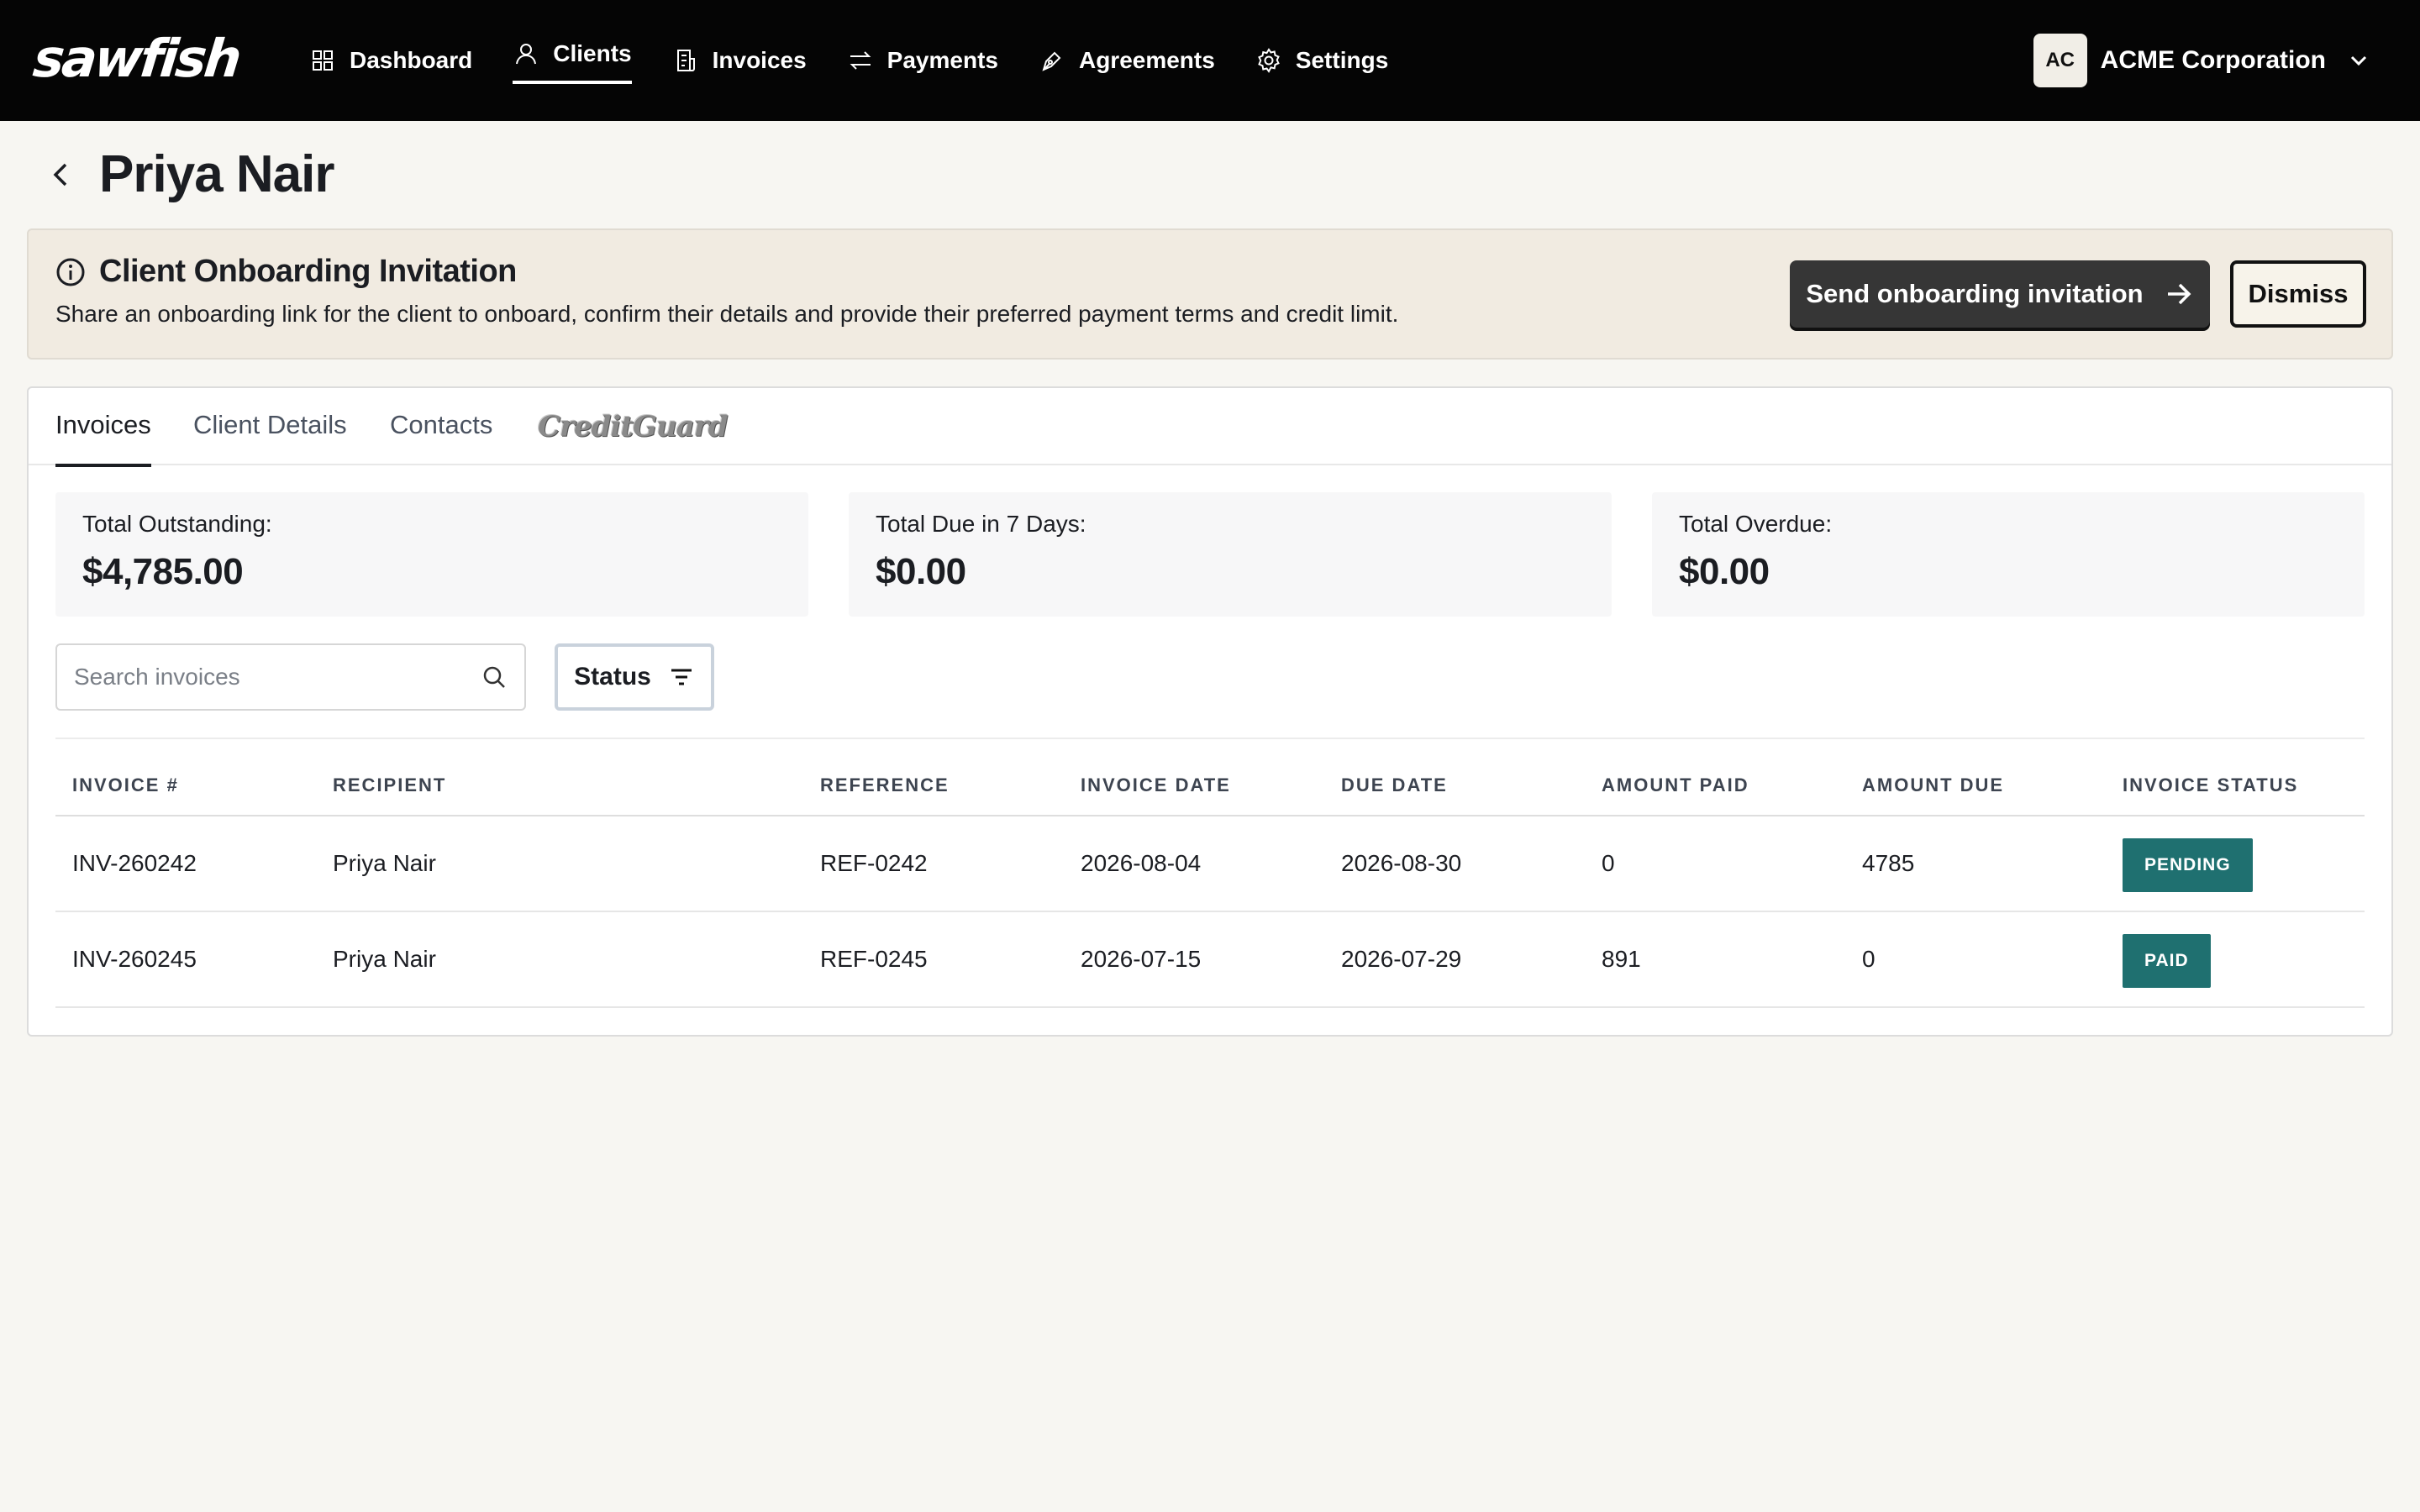 This screenshot has height=1512, width=2420. What do you see at coordinates (390, 784) in the screenshot?
I see `column-header: RECIPIENT` at bounding box center [390, 784].